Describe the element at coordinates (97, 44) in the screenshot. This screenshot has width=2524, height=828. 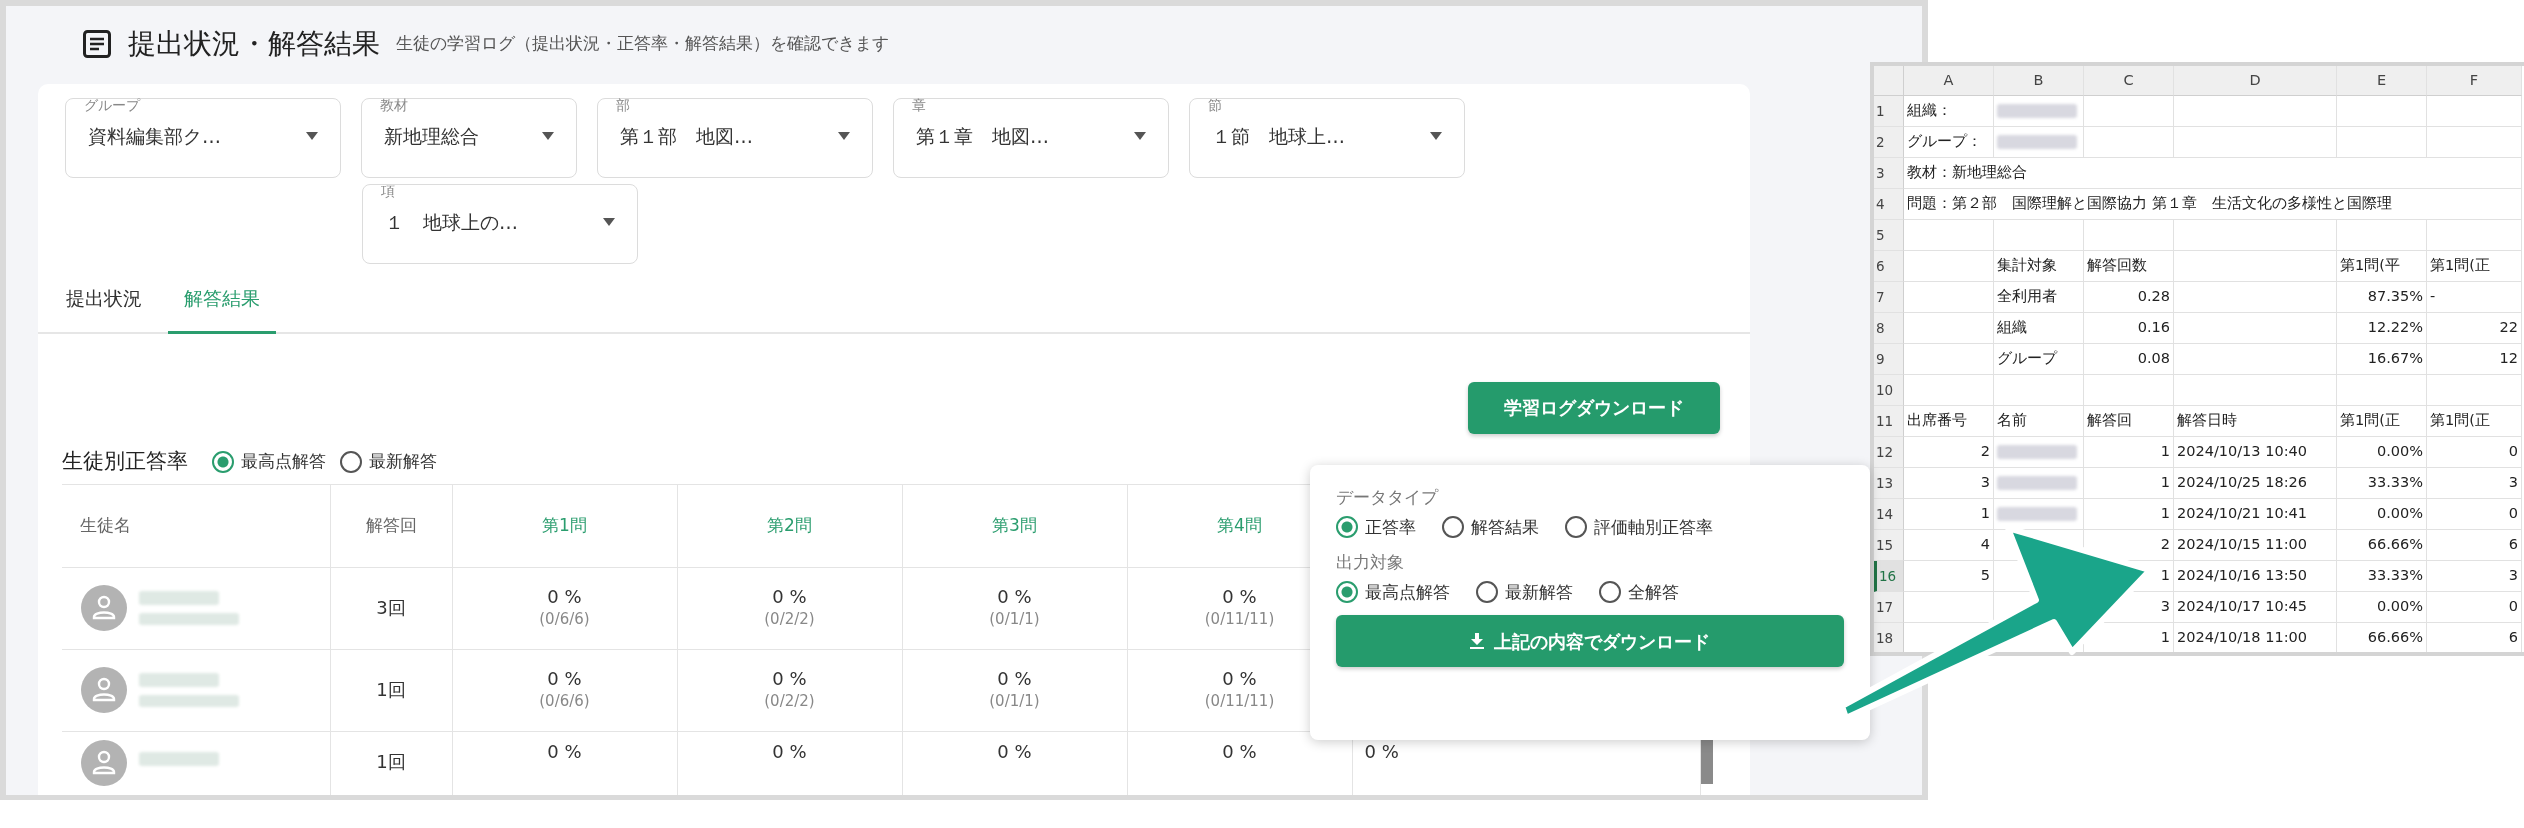
I see `document-icon` at that location.